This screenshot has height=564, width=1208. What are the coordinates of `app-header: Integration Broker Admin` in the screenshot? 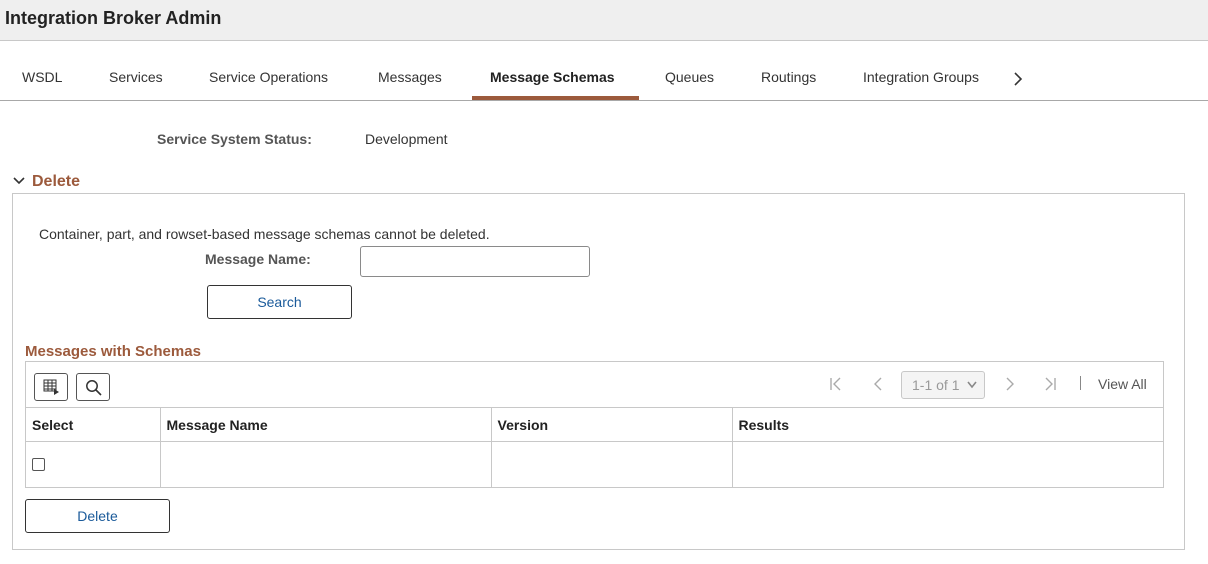 It's located at (604, 20).